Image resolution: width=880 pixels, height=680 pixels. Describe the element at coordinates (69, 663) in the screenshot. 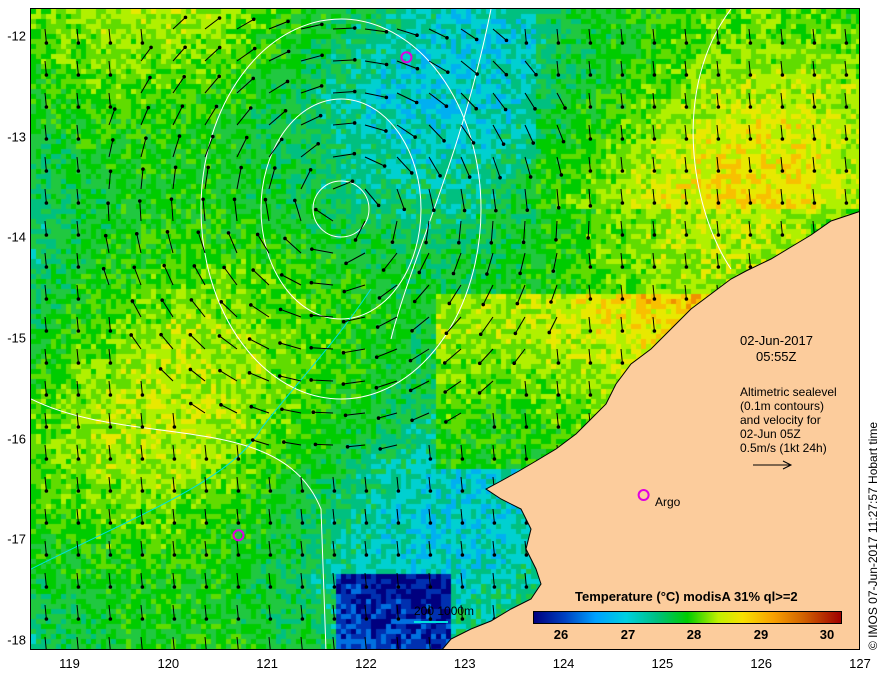

I see `x-tick-label: 119` at that location.